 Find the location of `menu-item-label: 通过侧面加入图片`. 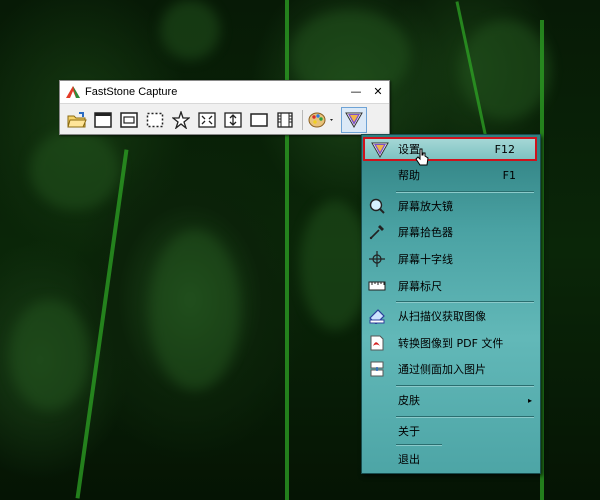

menu-item-label: 通过侧面加入图片 is located at coordinates (442, 369).